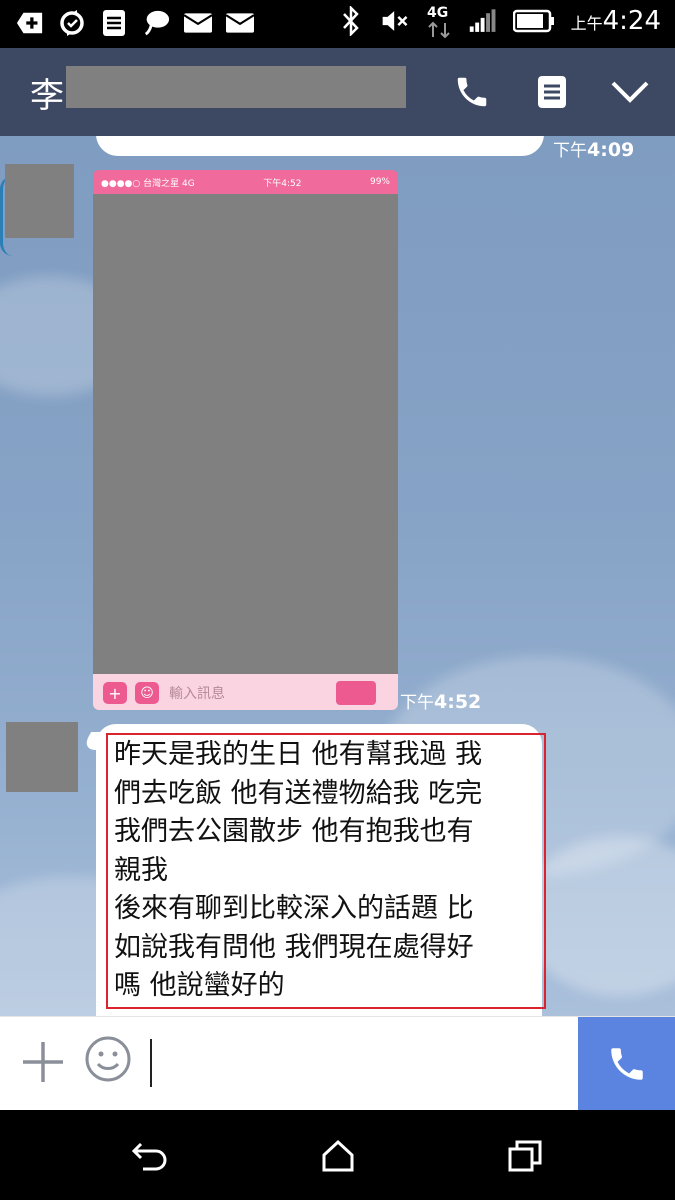 This screenshot has height=1200, width=675. Describe the element at coordinates (245, 692) in the screenshot. I see `inner-input-bar: + ☺ 輸入訊息` at that location.